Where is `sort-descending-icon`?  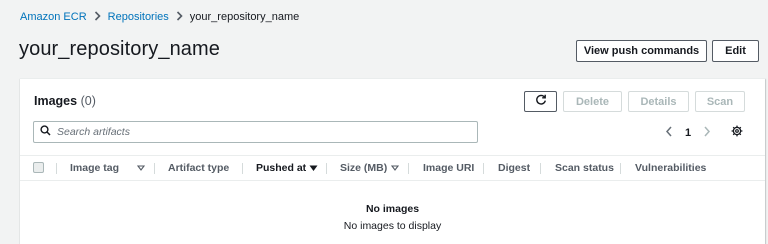
sort-descending-icon is located at coordinates (313, 168).